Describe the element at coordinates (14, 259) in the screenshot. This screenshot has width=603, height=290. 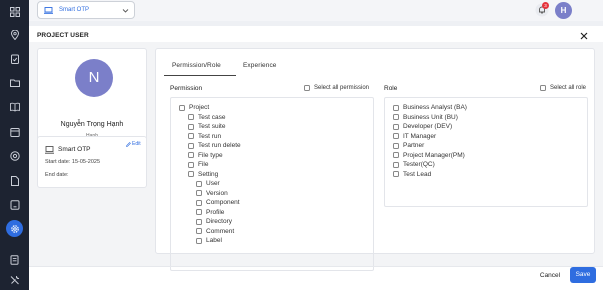
I see `report-list-icon` at that location.